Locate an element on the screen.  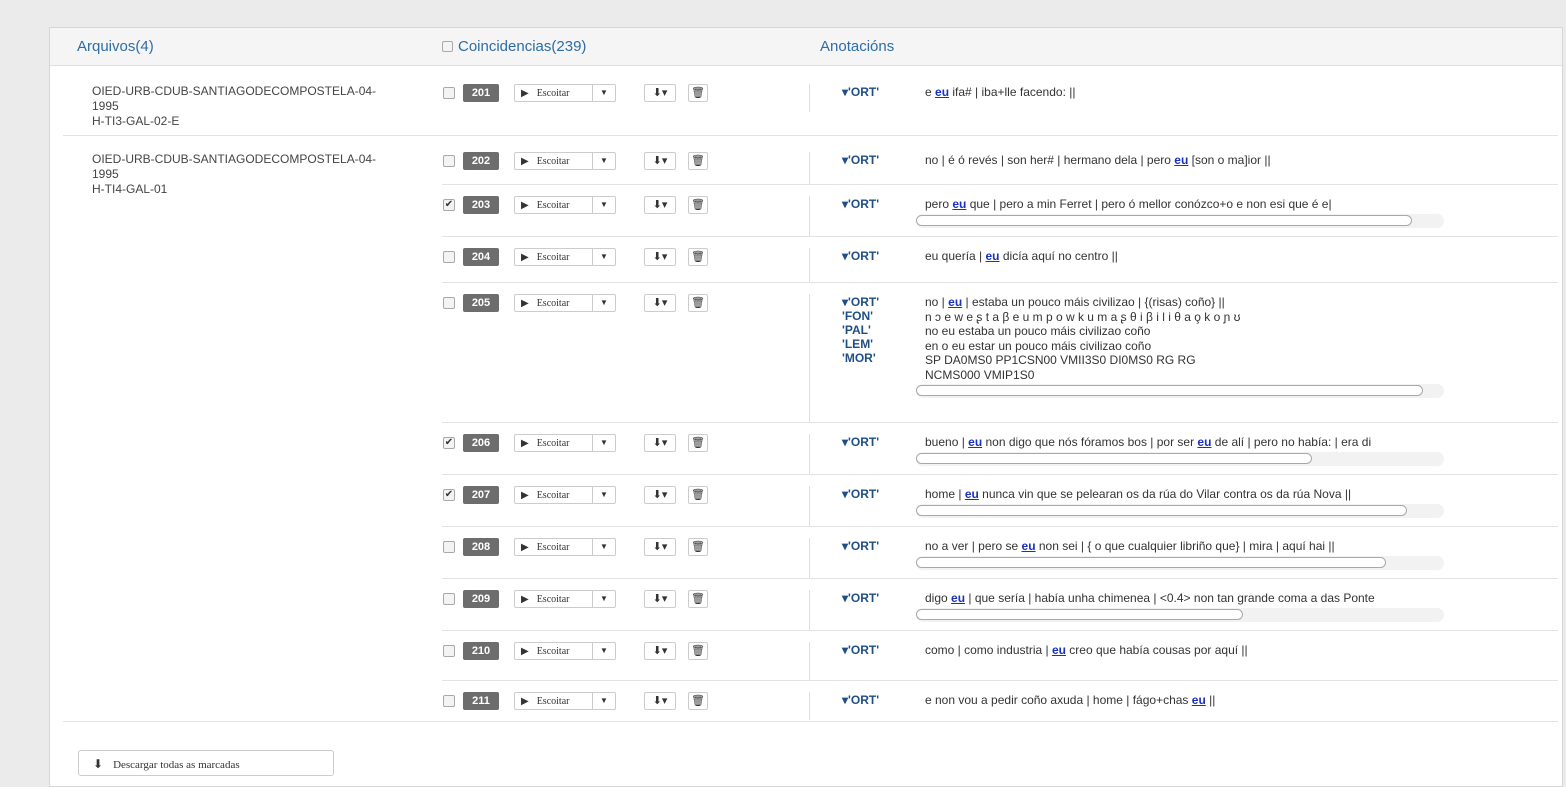
annotation-tag: 'MOR' is located at coordinates (872, 358).